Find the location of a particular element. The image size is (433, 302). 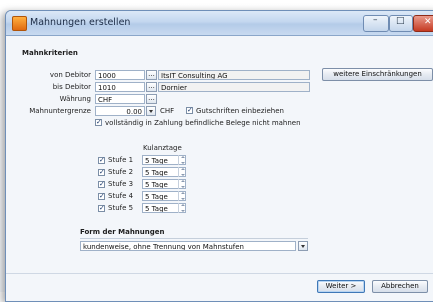

gutschriften-checkbox: ✓ is located at coordinates (189, 110).